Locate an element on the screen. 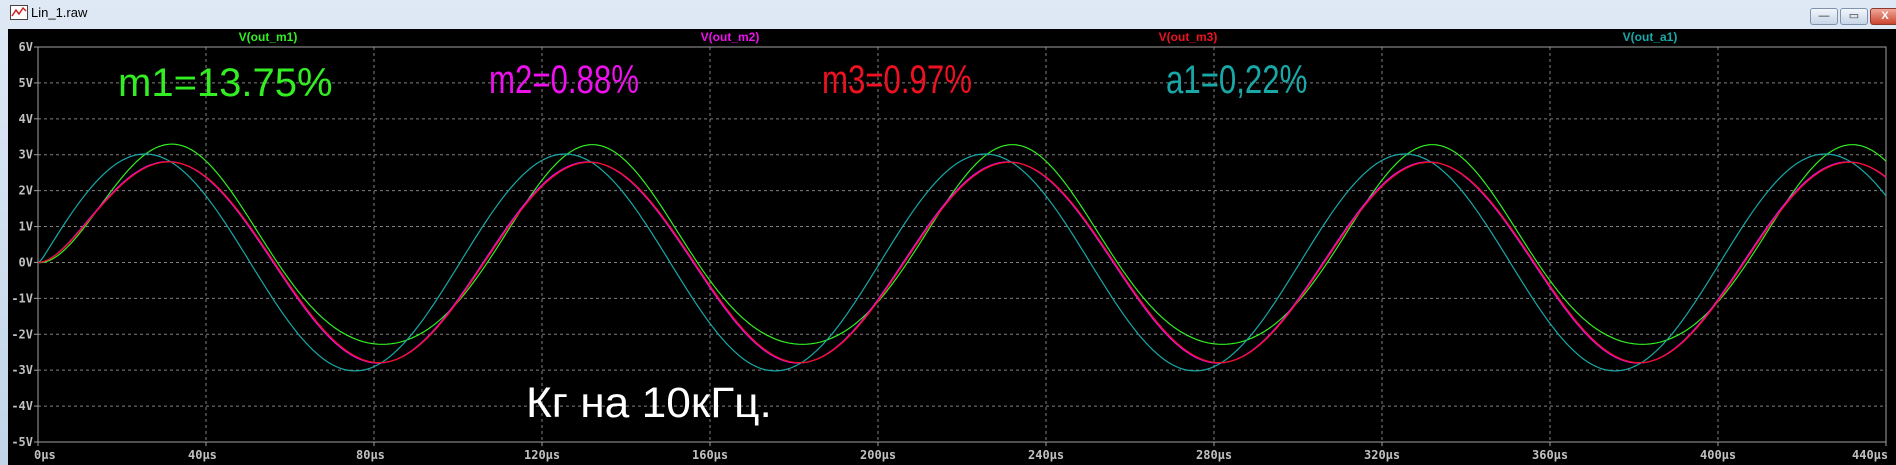 Image resolution: width=1896 pixels, height=465 pixels. x-tick-label: 200µs is located at coordinates (878, 455).